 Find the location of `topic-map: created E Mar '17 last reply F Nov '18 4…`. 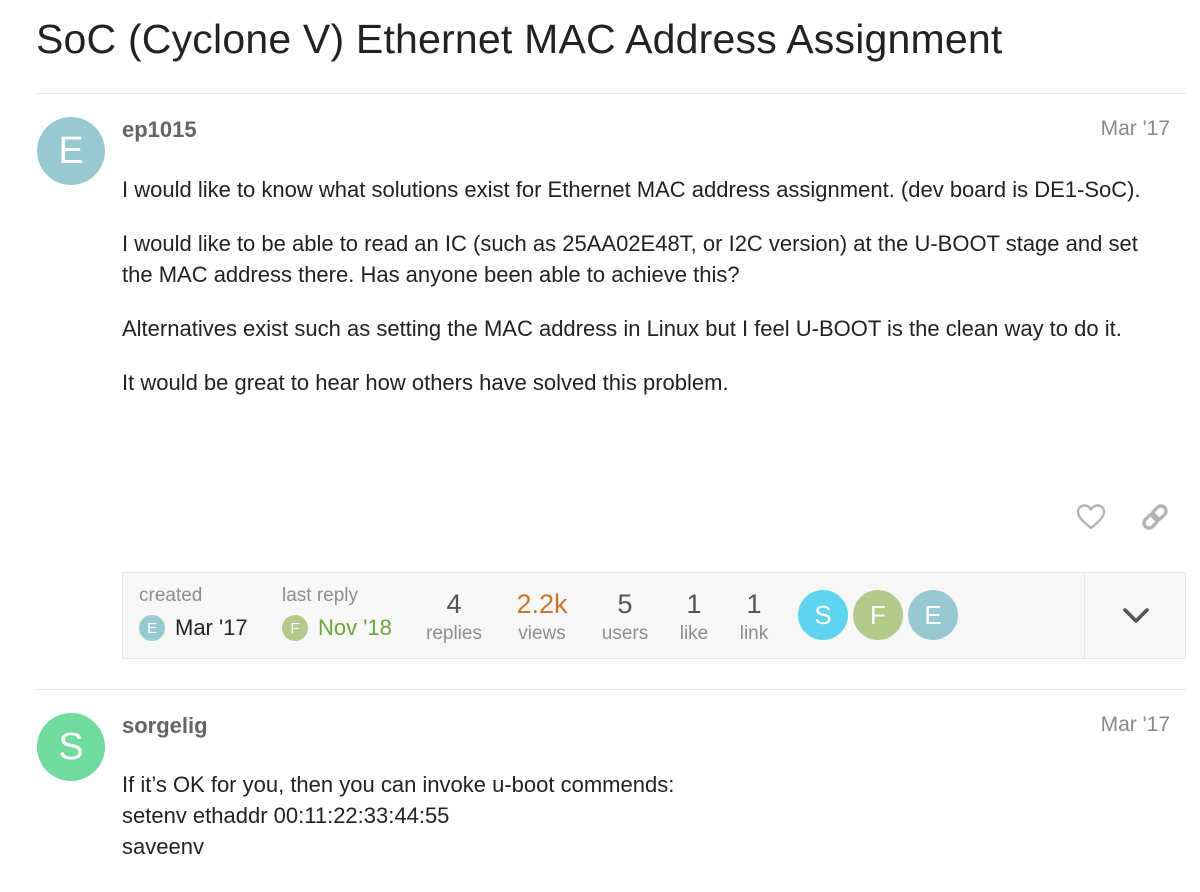

topic-map: created E Mar '17 last reply F Nov '18 4… is located at coordinates (654, 615).